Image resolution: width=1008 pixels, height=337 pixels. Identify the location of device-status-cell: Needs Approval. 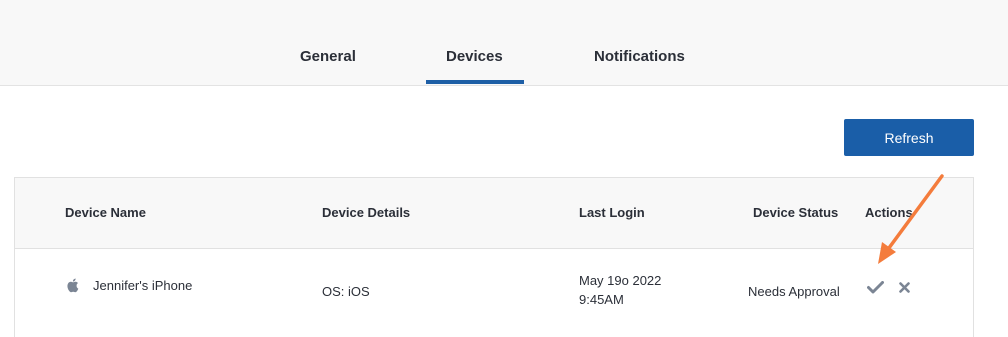
(794, 291).